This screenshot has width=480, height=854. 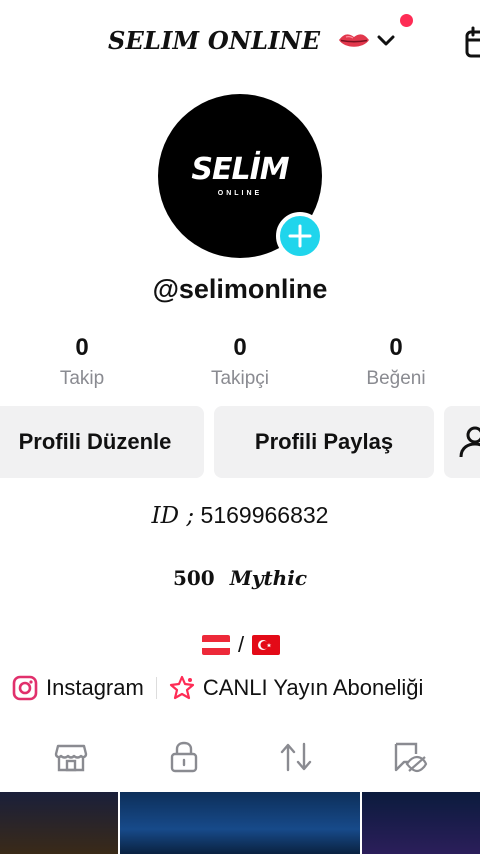 I want to click on liked-hidden-icon, so click(x=410, y=757).